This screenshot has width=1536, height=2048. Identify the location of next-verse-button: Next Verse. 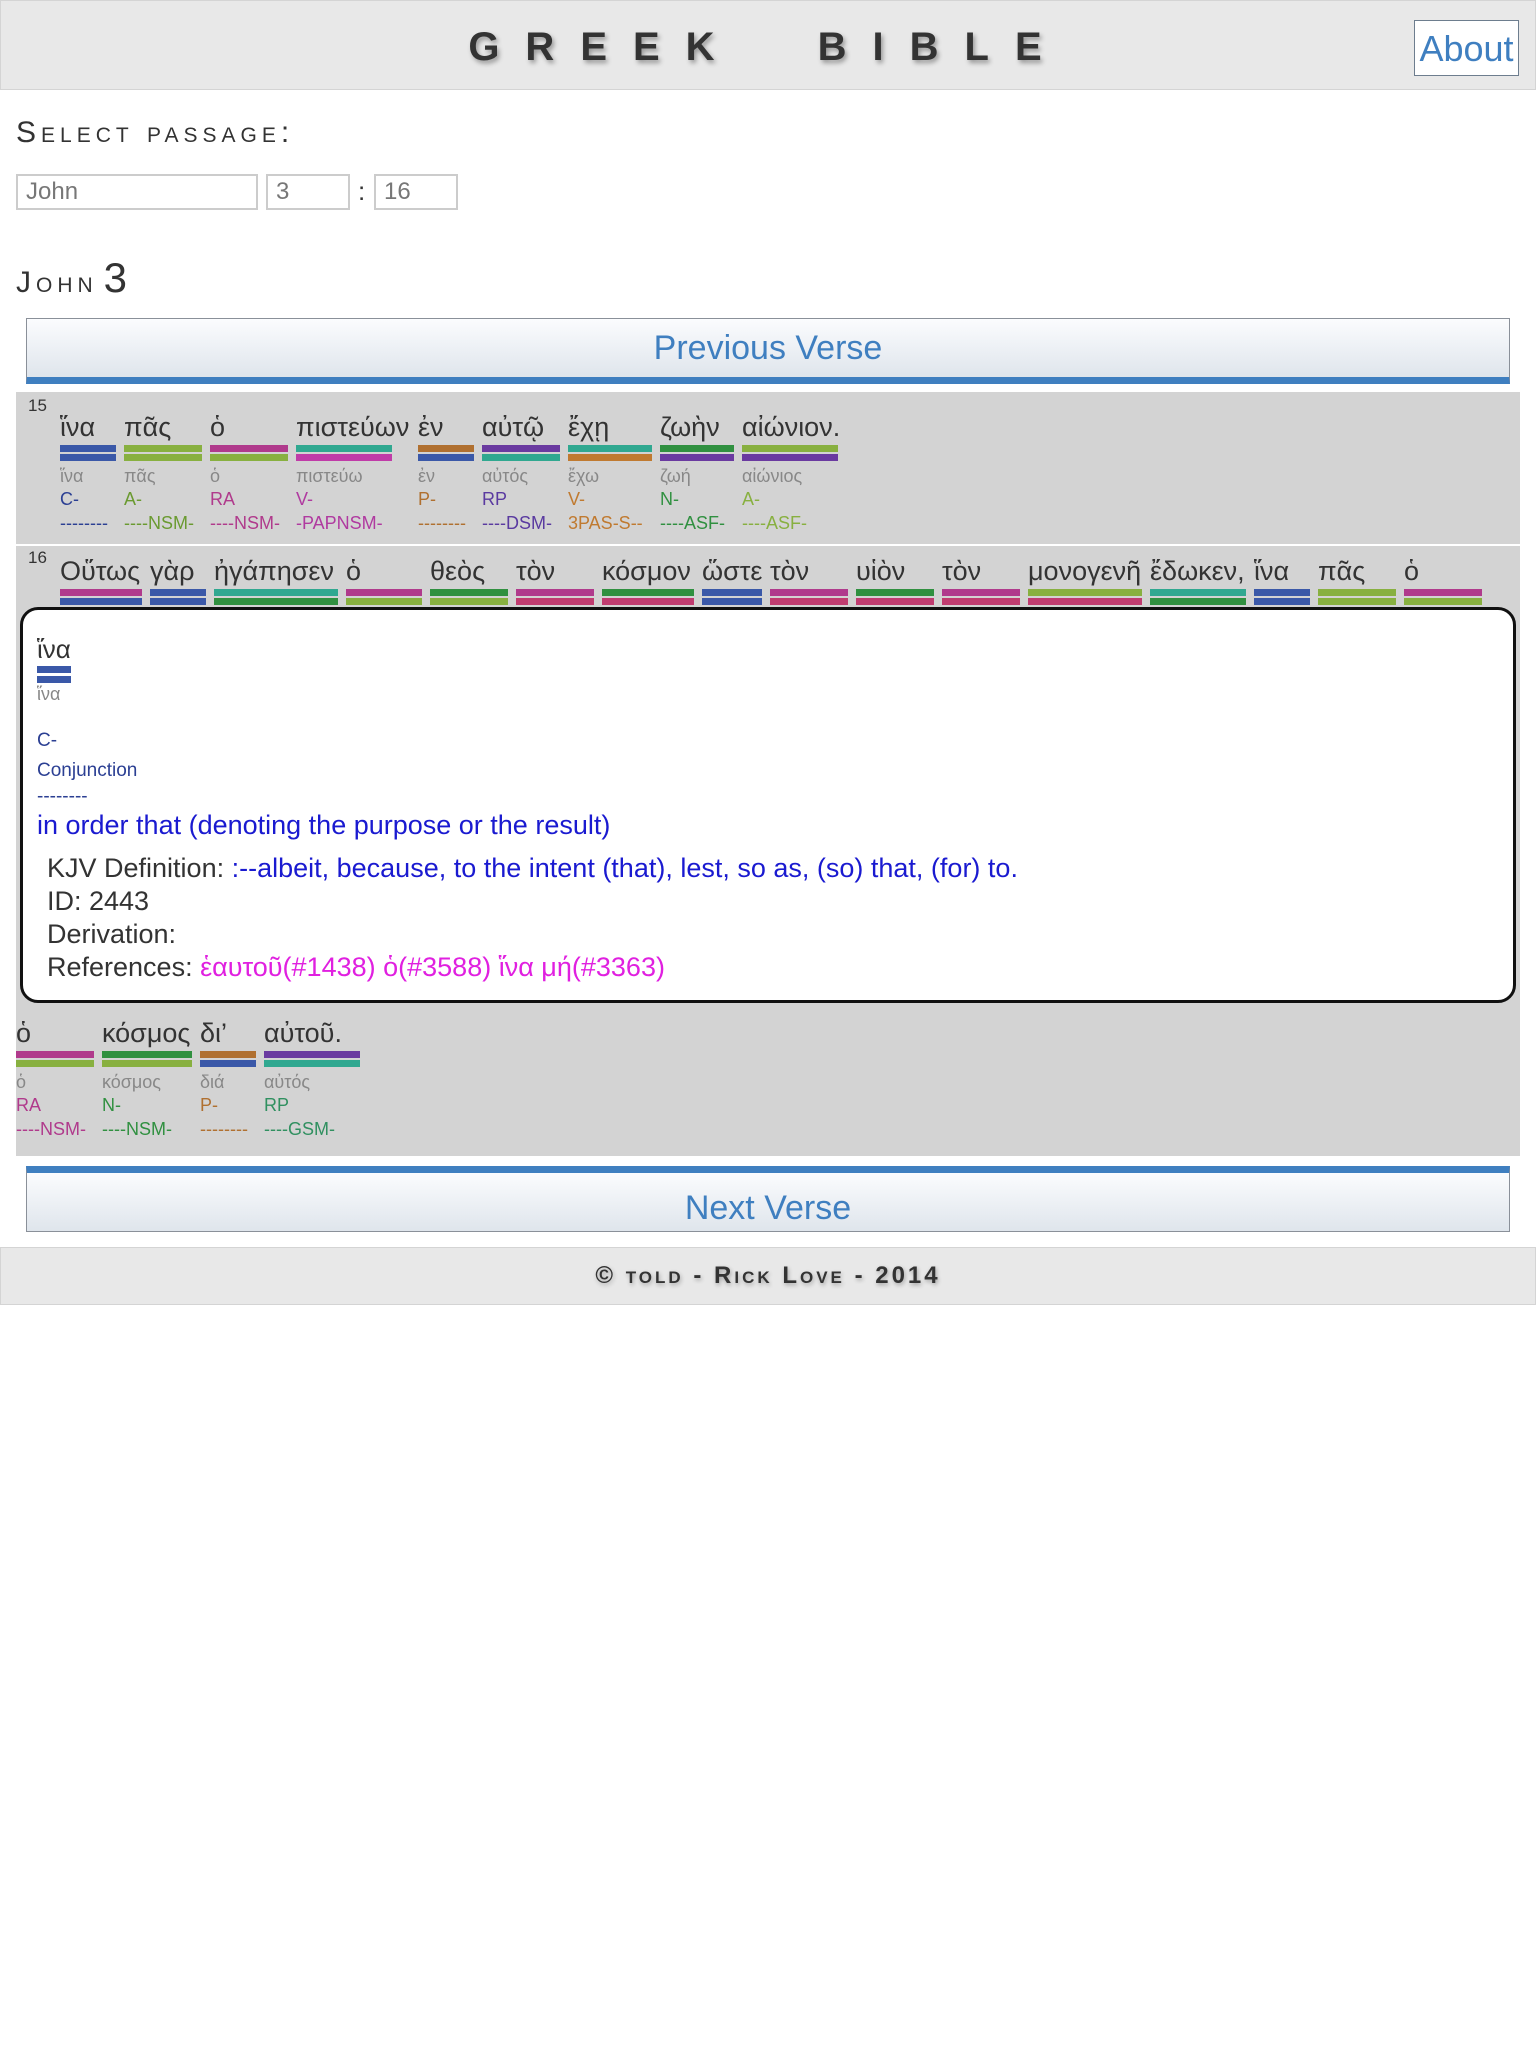
(768, 1199).